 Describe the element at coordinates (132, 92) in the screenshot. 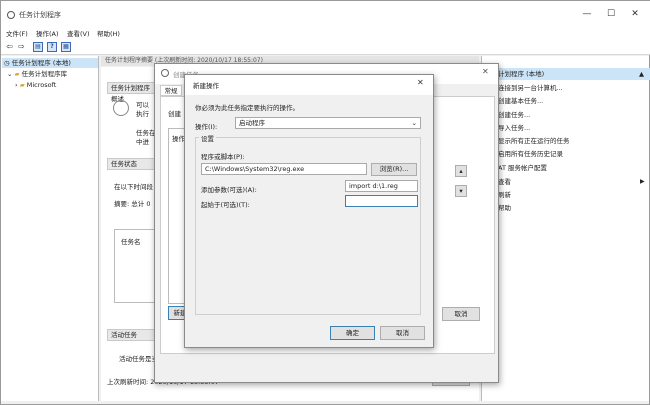

I see `overview-header: 任务计划程序概述` at that location.